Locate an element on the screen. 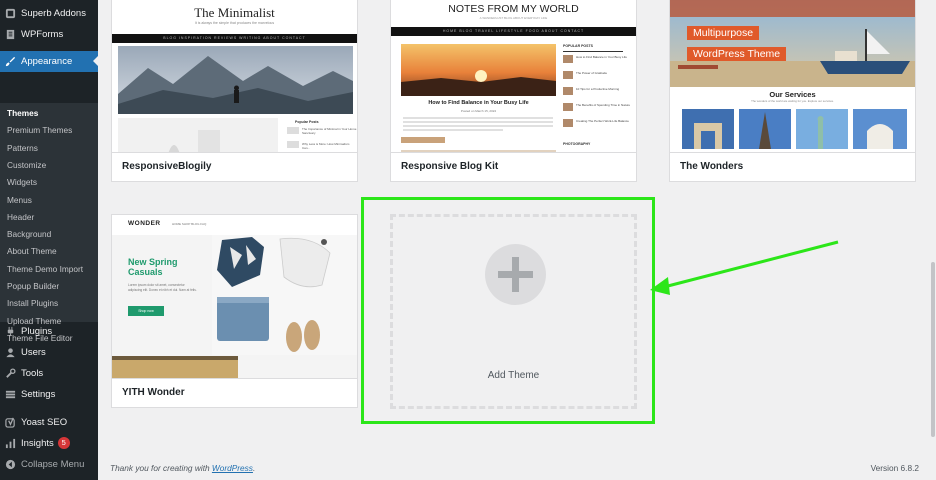 This screenshot has height=480, width=936. menu-superb-addons: Superb Addons is located at coordinates (49, 13).